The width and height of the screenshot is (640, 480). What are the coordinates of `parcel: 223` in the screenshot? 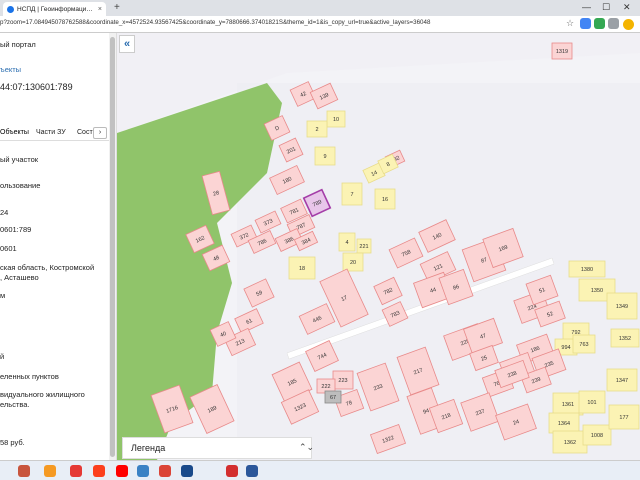 It's located at (343, 380).